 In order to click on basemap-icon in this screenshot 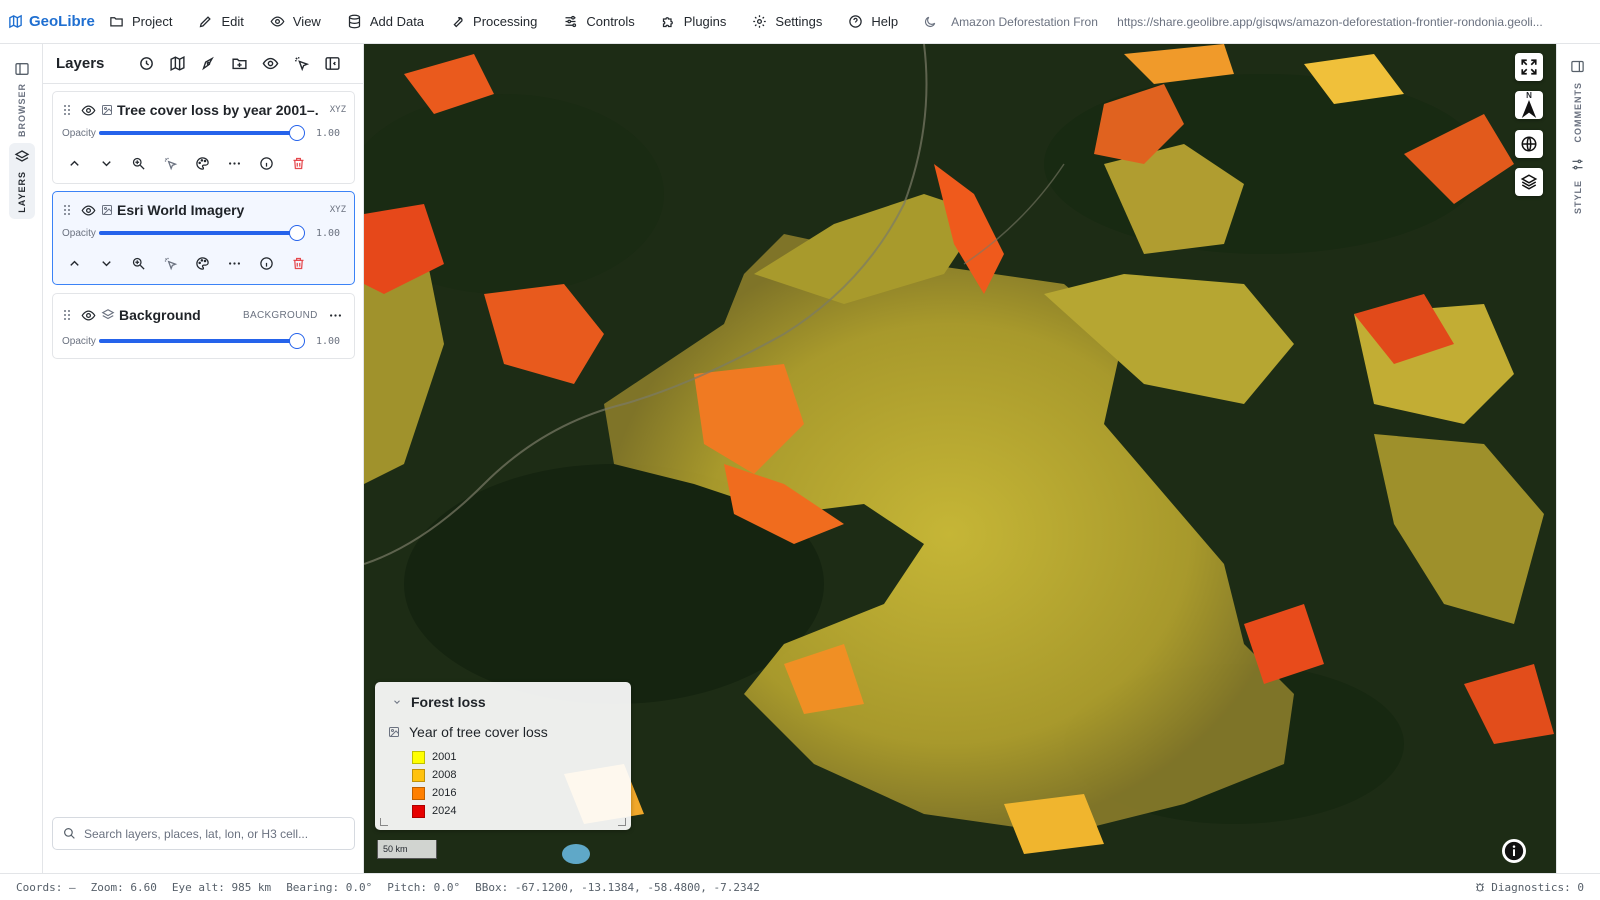, I will do `click(177, 63)`.